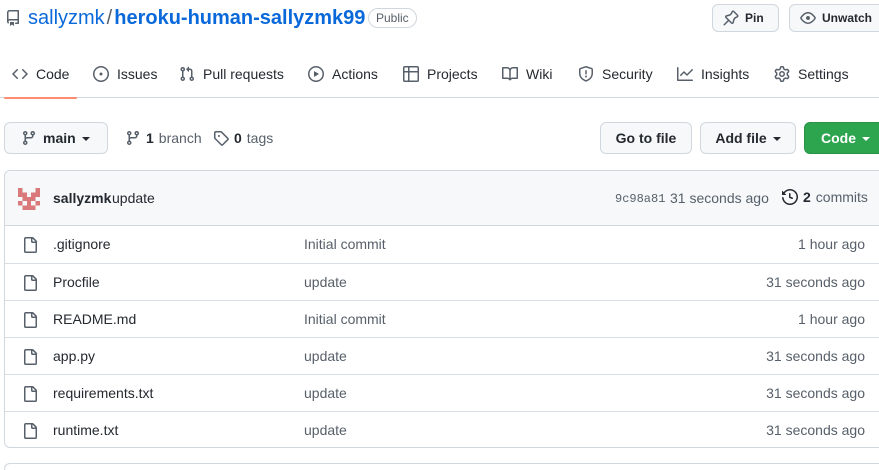  Describe the element at coordinates (685, 74) in the screenshot. I see `graph-icon` at that location.